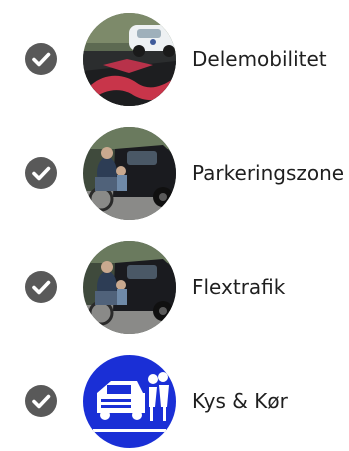  Describe the element at coordinates (129, 59) in the screenshot. I see `shared-mobility-parking-photo` at that location.